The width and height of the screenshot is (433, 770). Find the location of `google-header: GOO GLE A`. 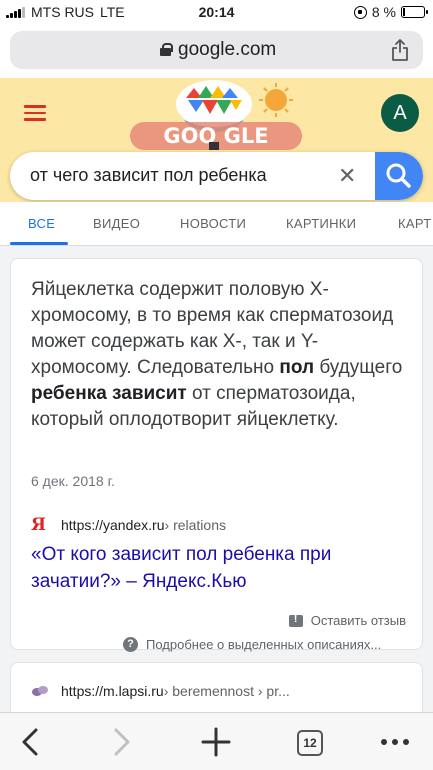

google-header: GOO GLE A is located at coordinates (216, 118).